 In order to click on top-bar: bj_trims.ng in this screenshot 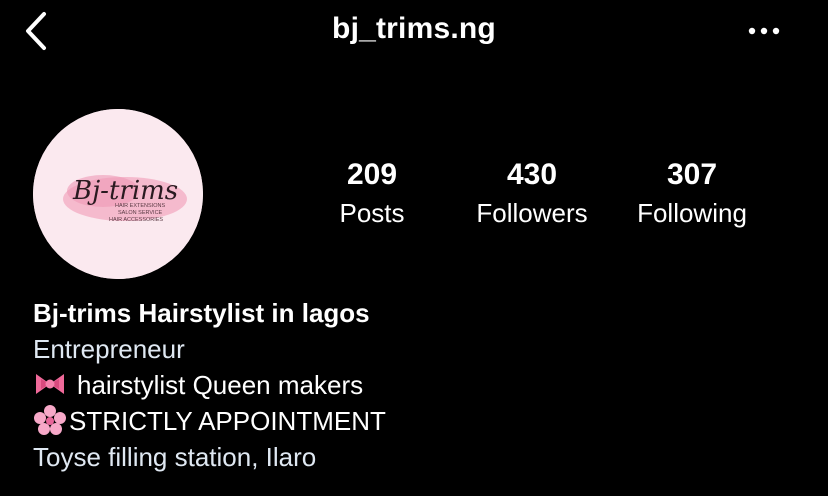, I will do `click(414, 31)`.